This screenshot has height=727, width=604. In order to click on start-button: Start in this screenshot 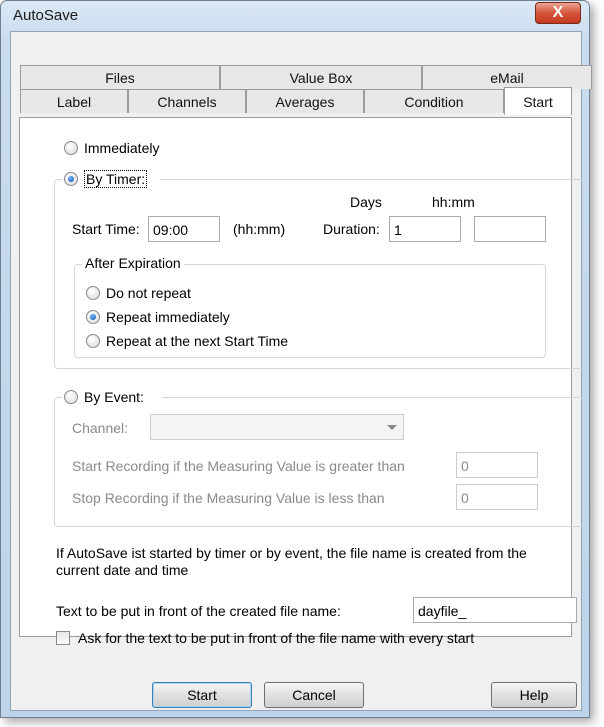, I will do `click(202, 695)`.